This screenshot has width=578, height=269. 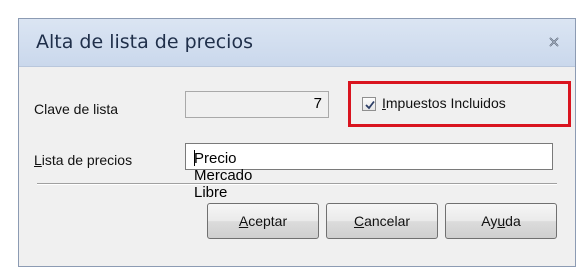 What do you see at coordinates (387, 221) in the screenshot?
I see `cancelar-text: ancelar` at bounding box center [387, 221].